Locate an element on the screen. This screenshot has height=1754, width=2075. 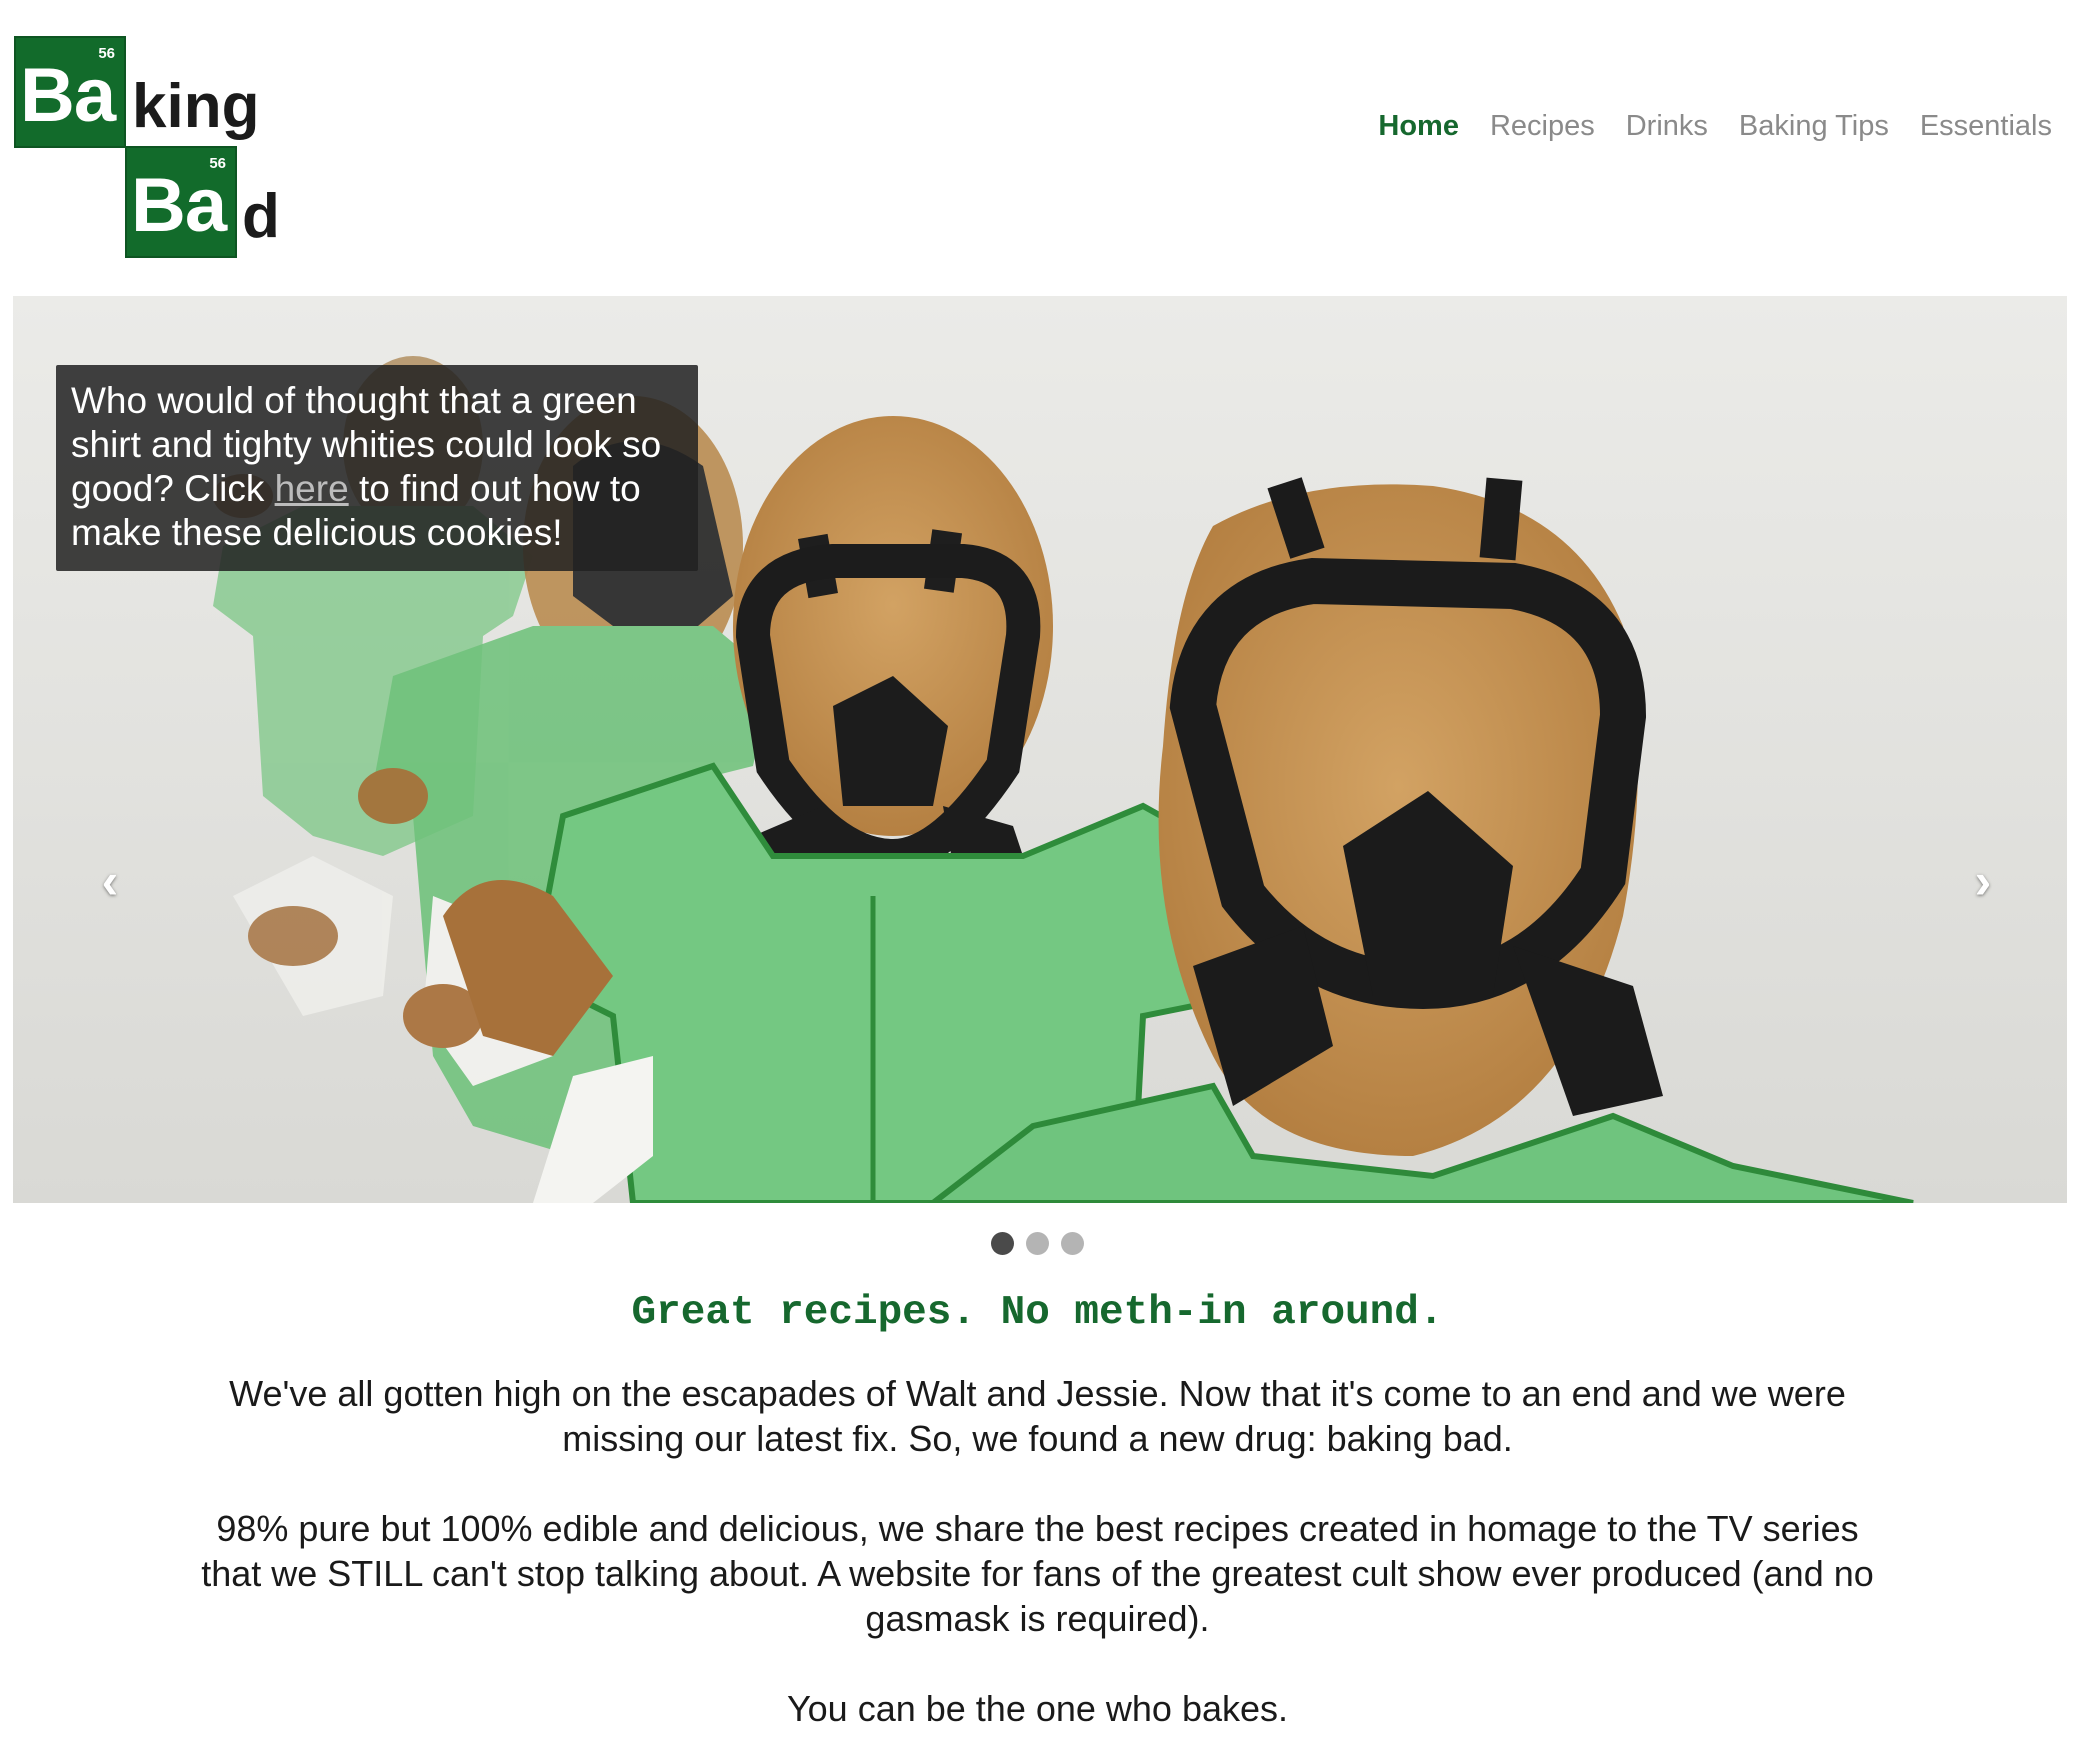
logo-element-symbol-2: Ba is located at coordinates (179, 205).